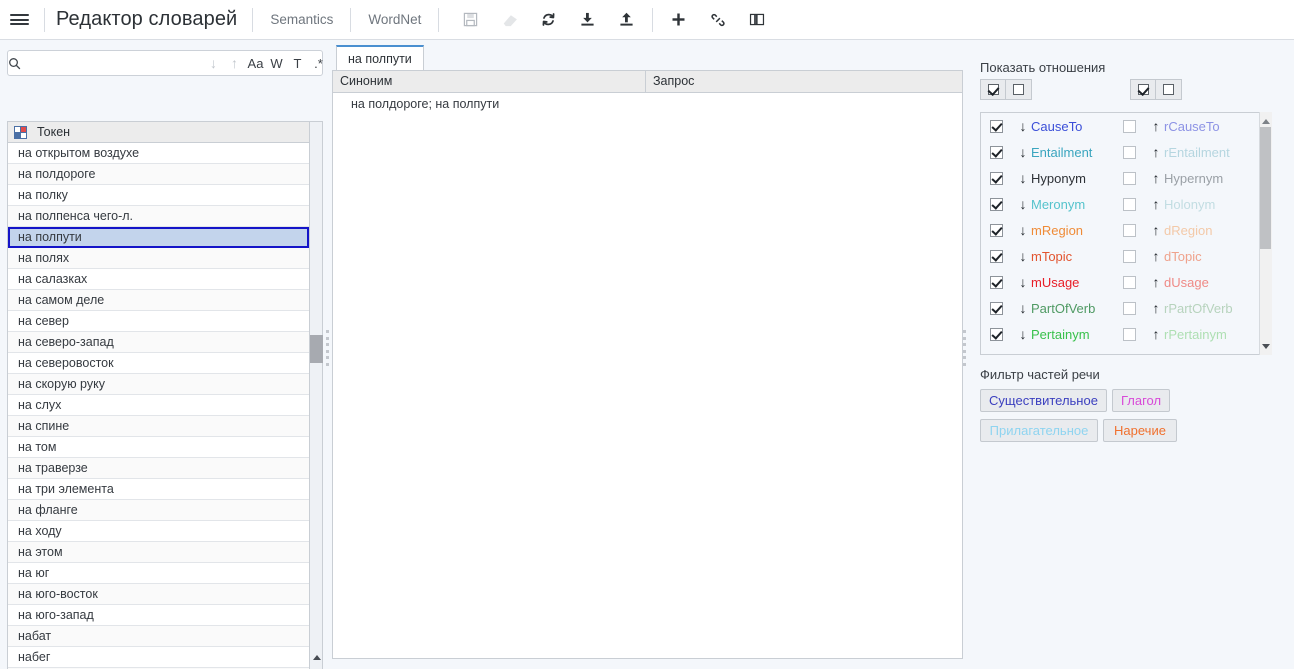 This screenshot has height=669, width=1294. I want to click on relation-checkbox-rCauseTo, so click(1129, 126).